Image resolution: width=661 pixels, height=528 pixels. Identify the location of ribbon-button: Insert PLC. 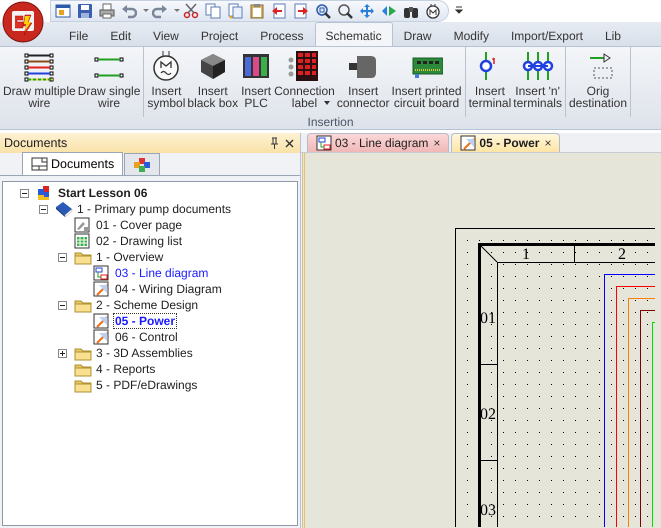
(256, 82).